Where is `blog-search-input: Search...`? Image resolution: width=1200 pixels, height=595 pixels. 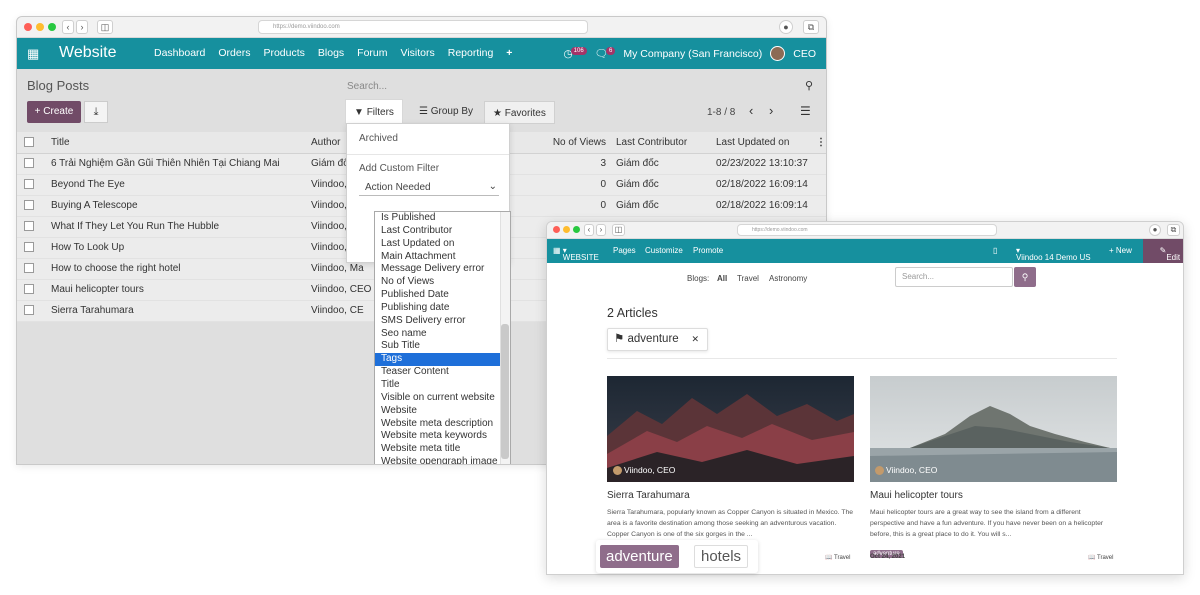 blog-search-input: Search... is located at coordinates (954, 277).